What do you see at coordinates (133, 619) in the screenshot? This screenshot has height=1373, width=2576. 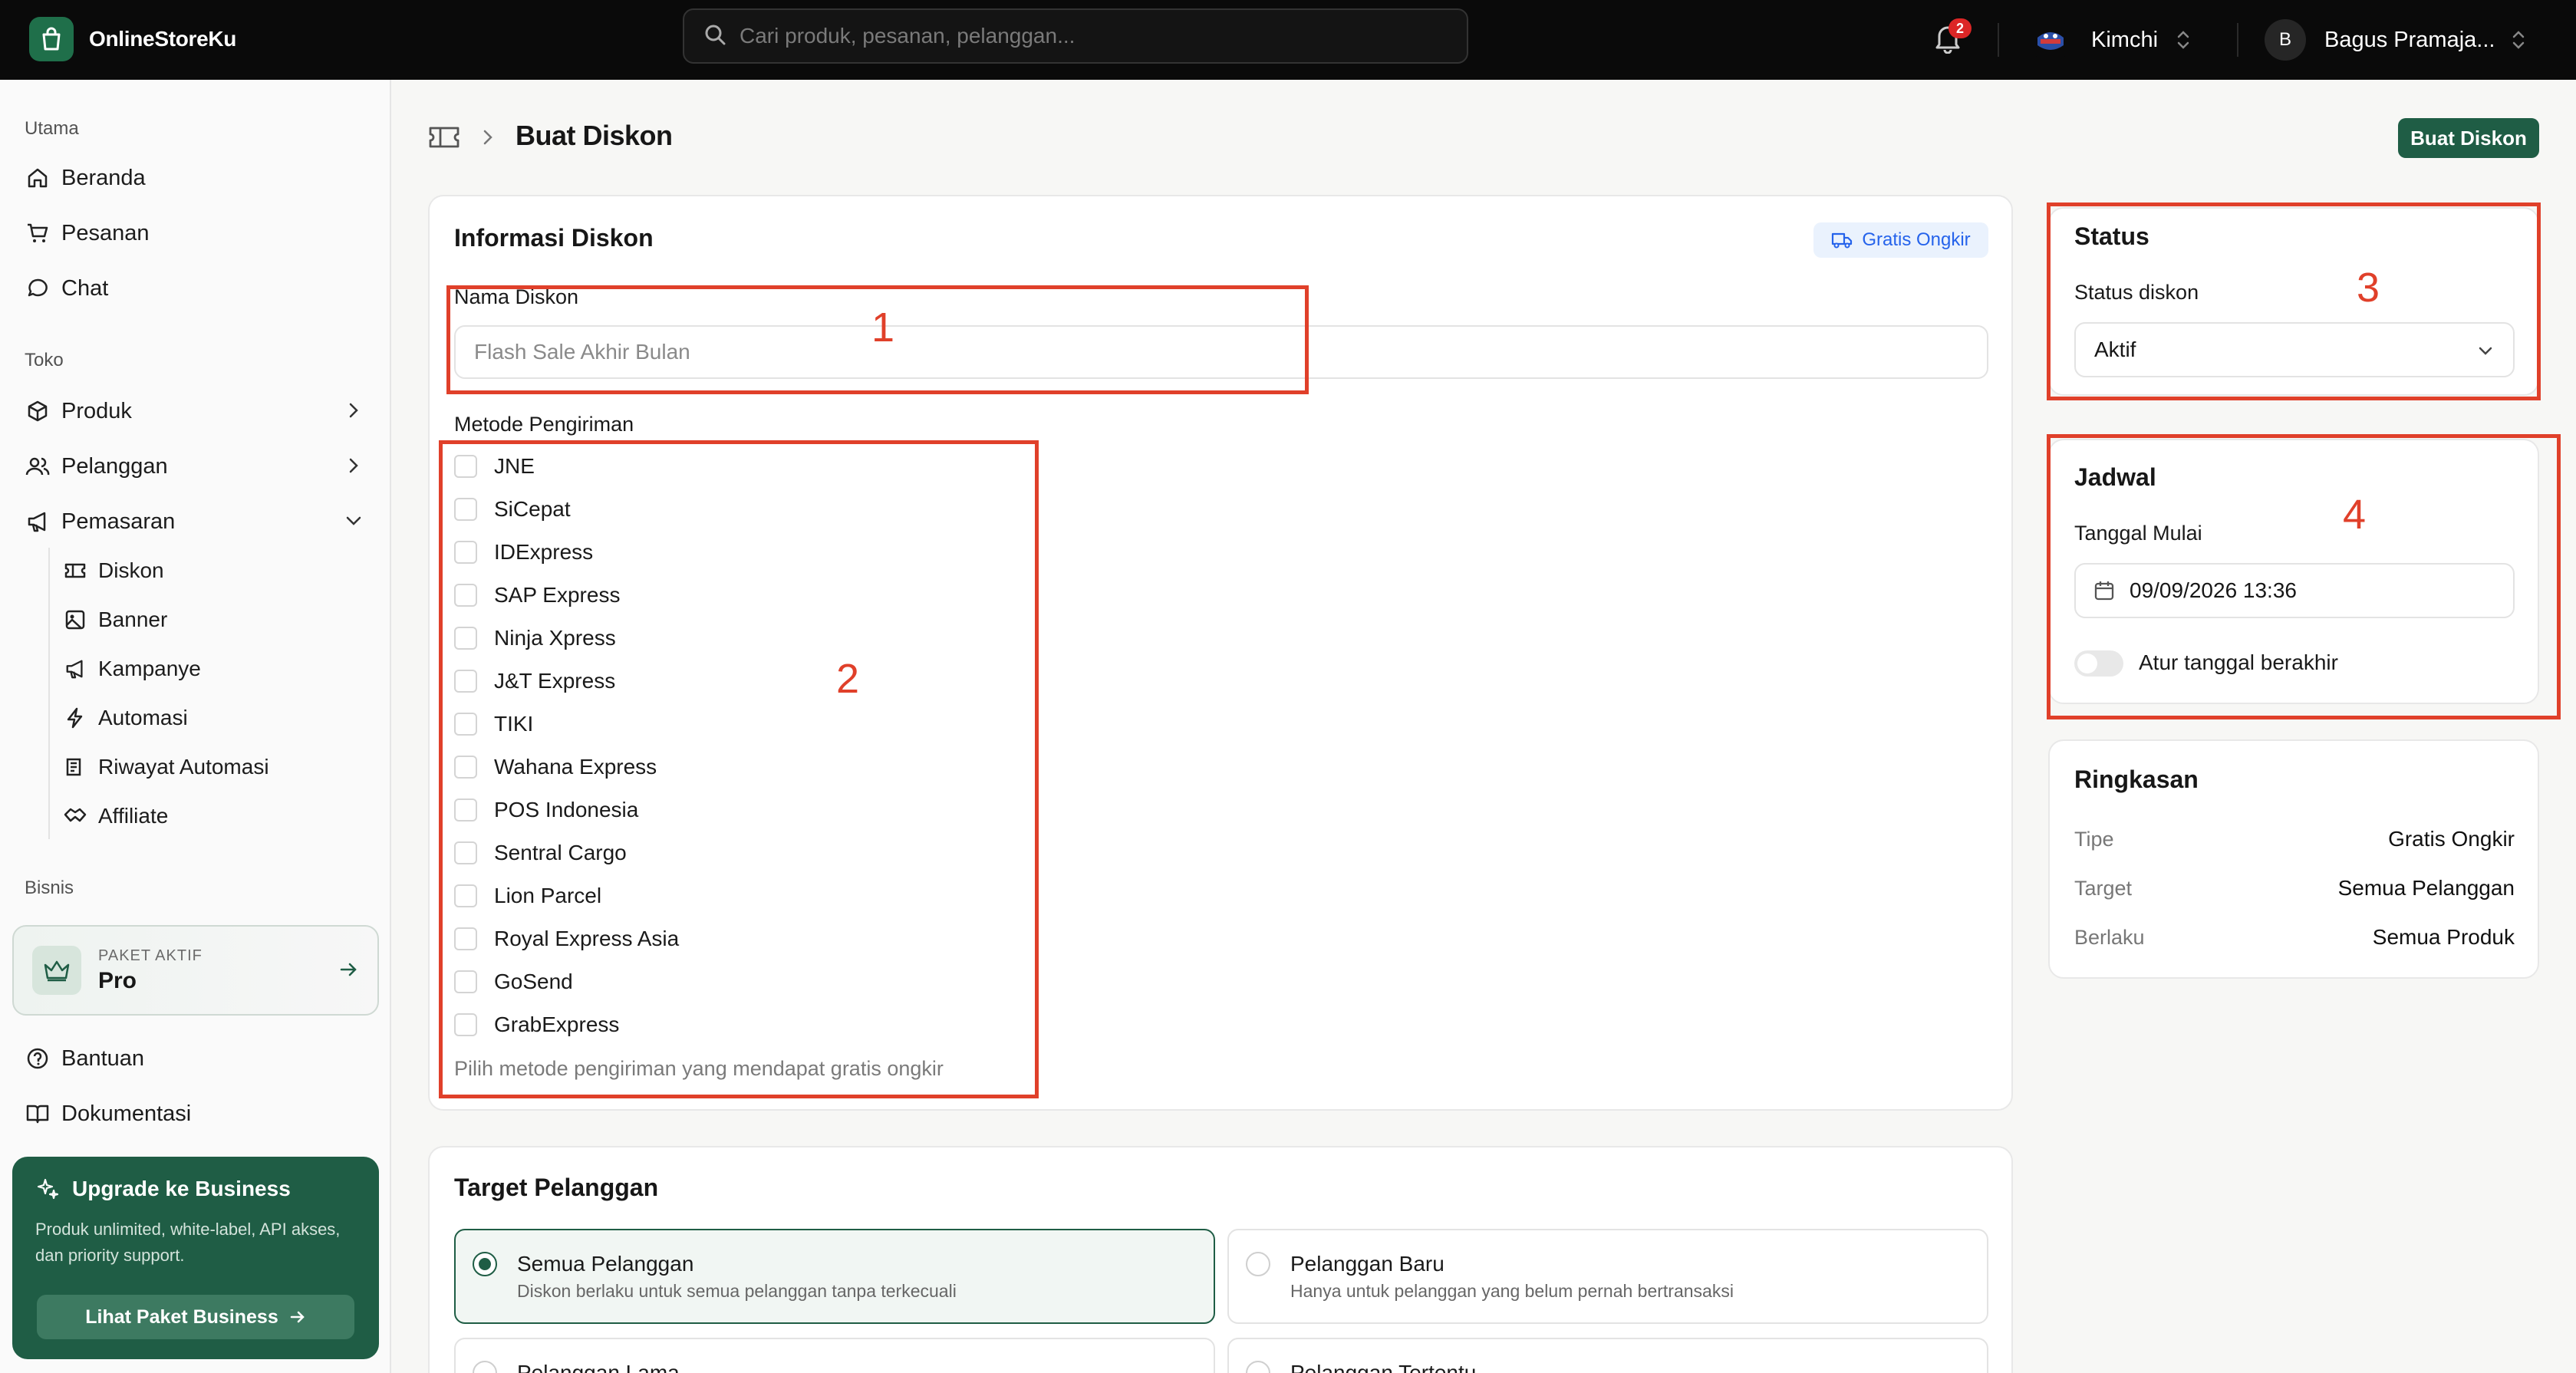 I see `sidebar-item-label: Banner` at bounding box center [133, 619].